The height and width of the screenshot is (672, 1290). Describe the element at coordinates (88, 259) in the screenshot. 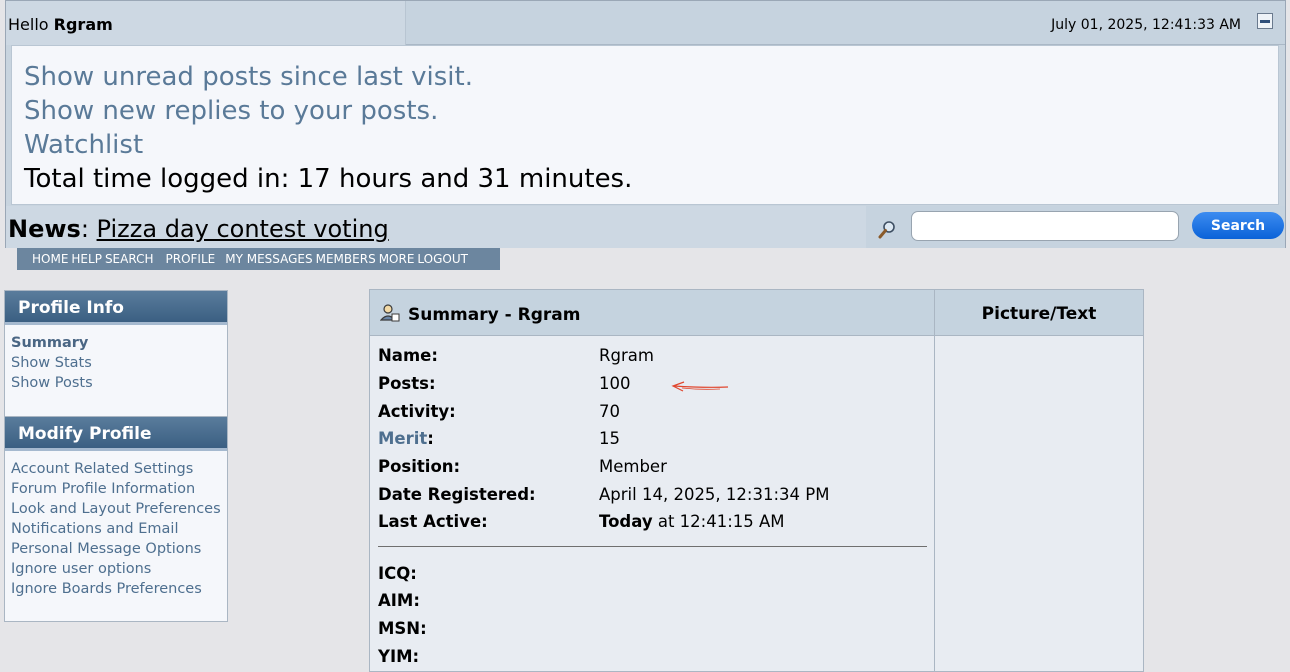

I see `menu-help: HELP` at that location.